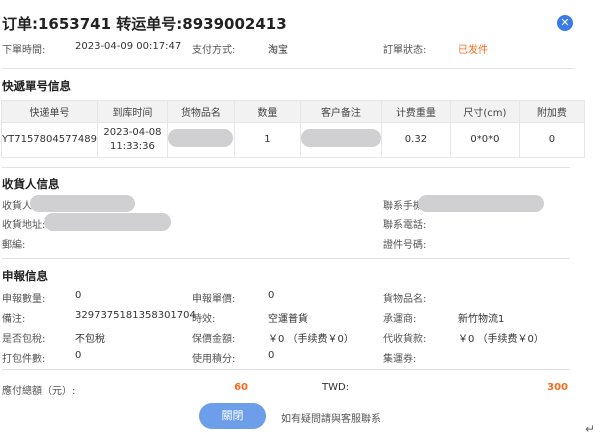  Describe the element at coordinates (49, 111) in the screenshot. I see `col-header: 快递单号` at that location.